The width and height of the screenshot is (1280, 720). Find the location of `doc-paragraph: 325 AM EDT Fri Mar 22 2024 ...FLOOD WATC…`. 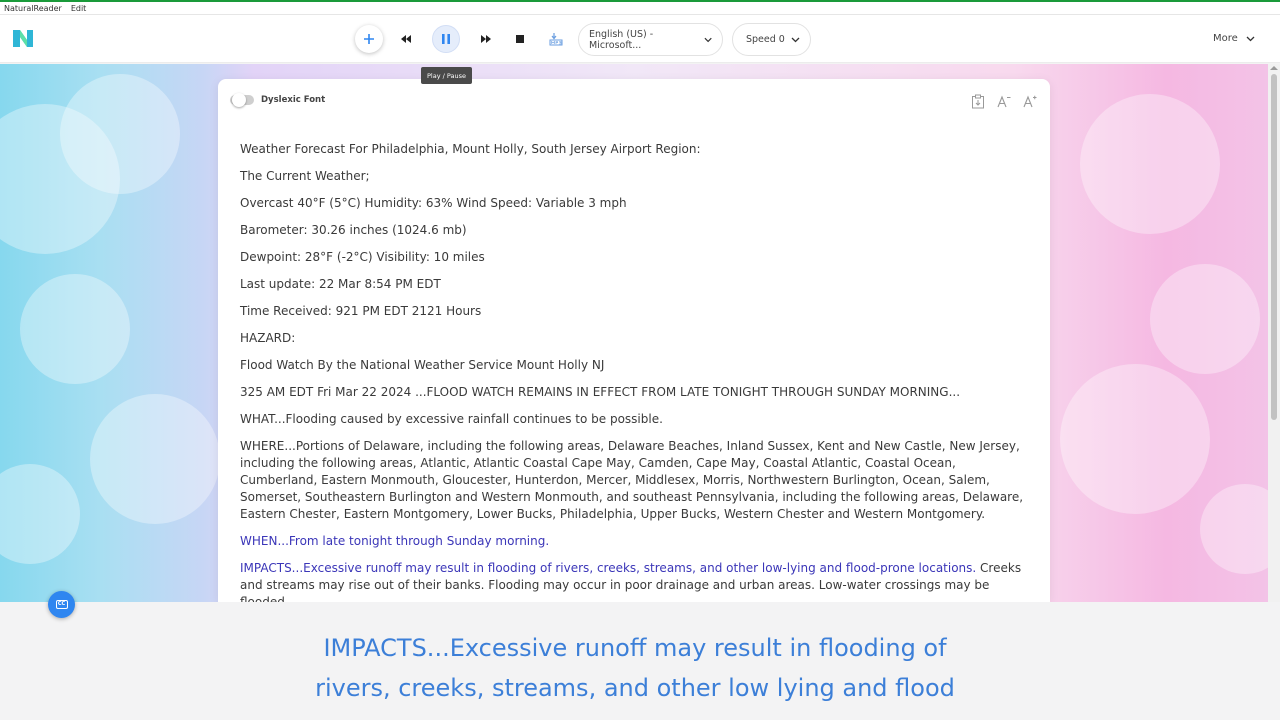

doc-paragraph: 325 AM EDT Fri Mar 22 2024 ...FLOOD WATC… is located at coordinates (635, 392).